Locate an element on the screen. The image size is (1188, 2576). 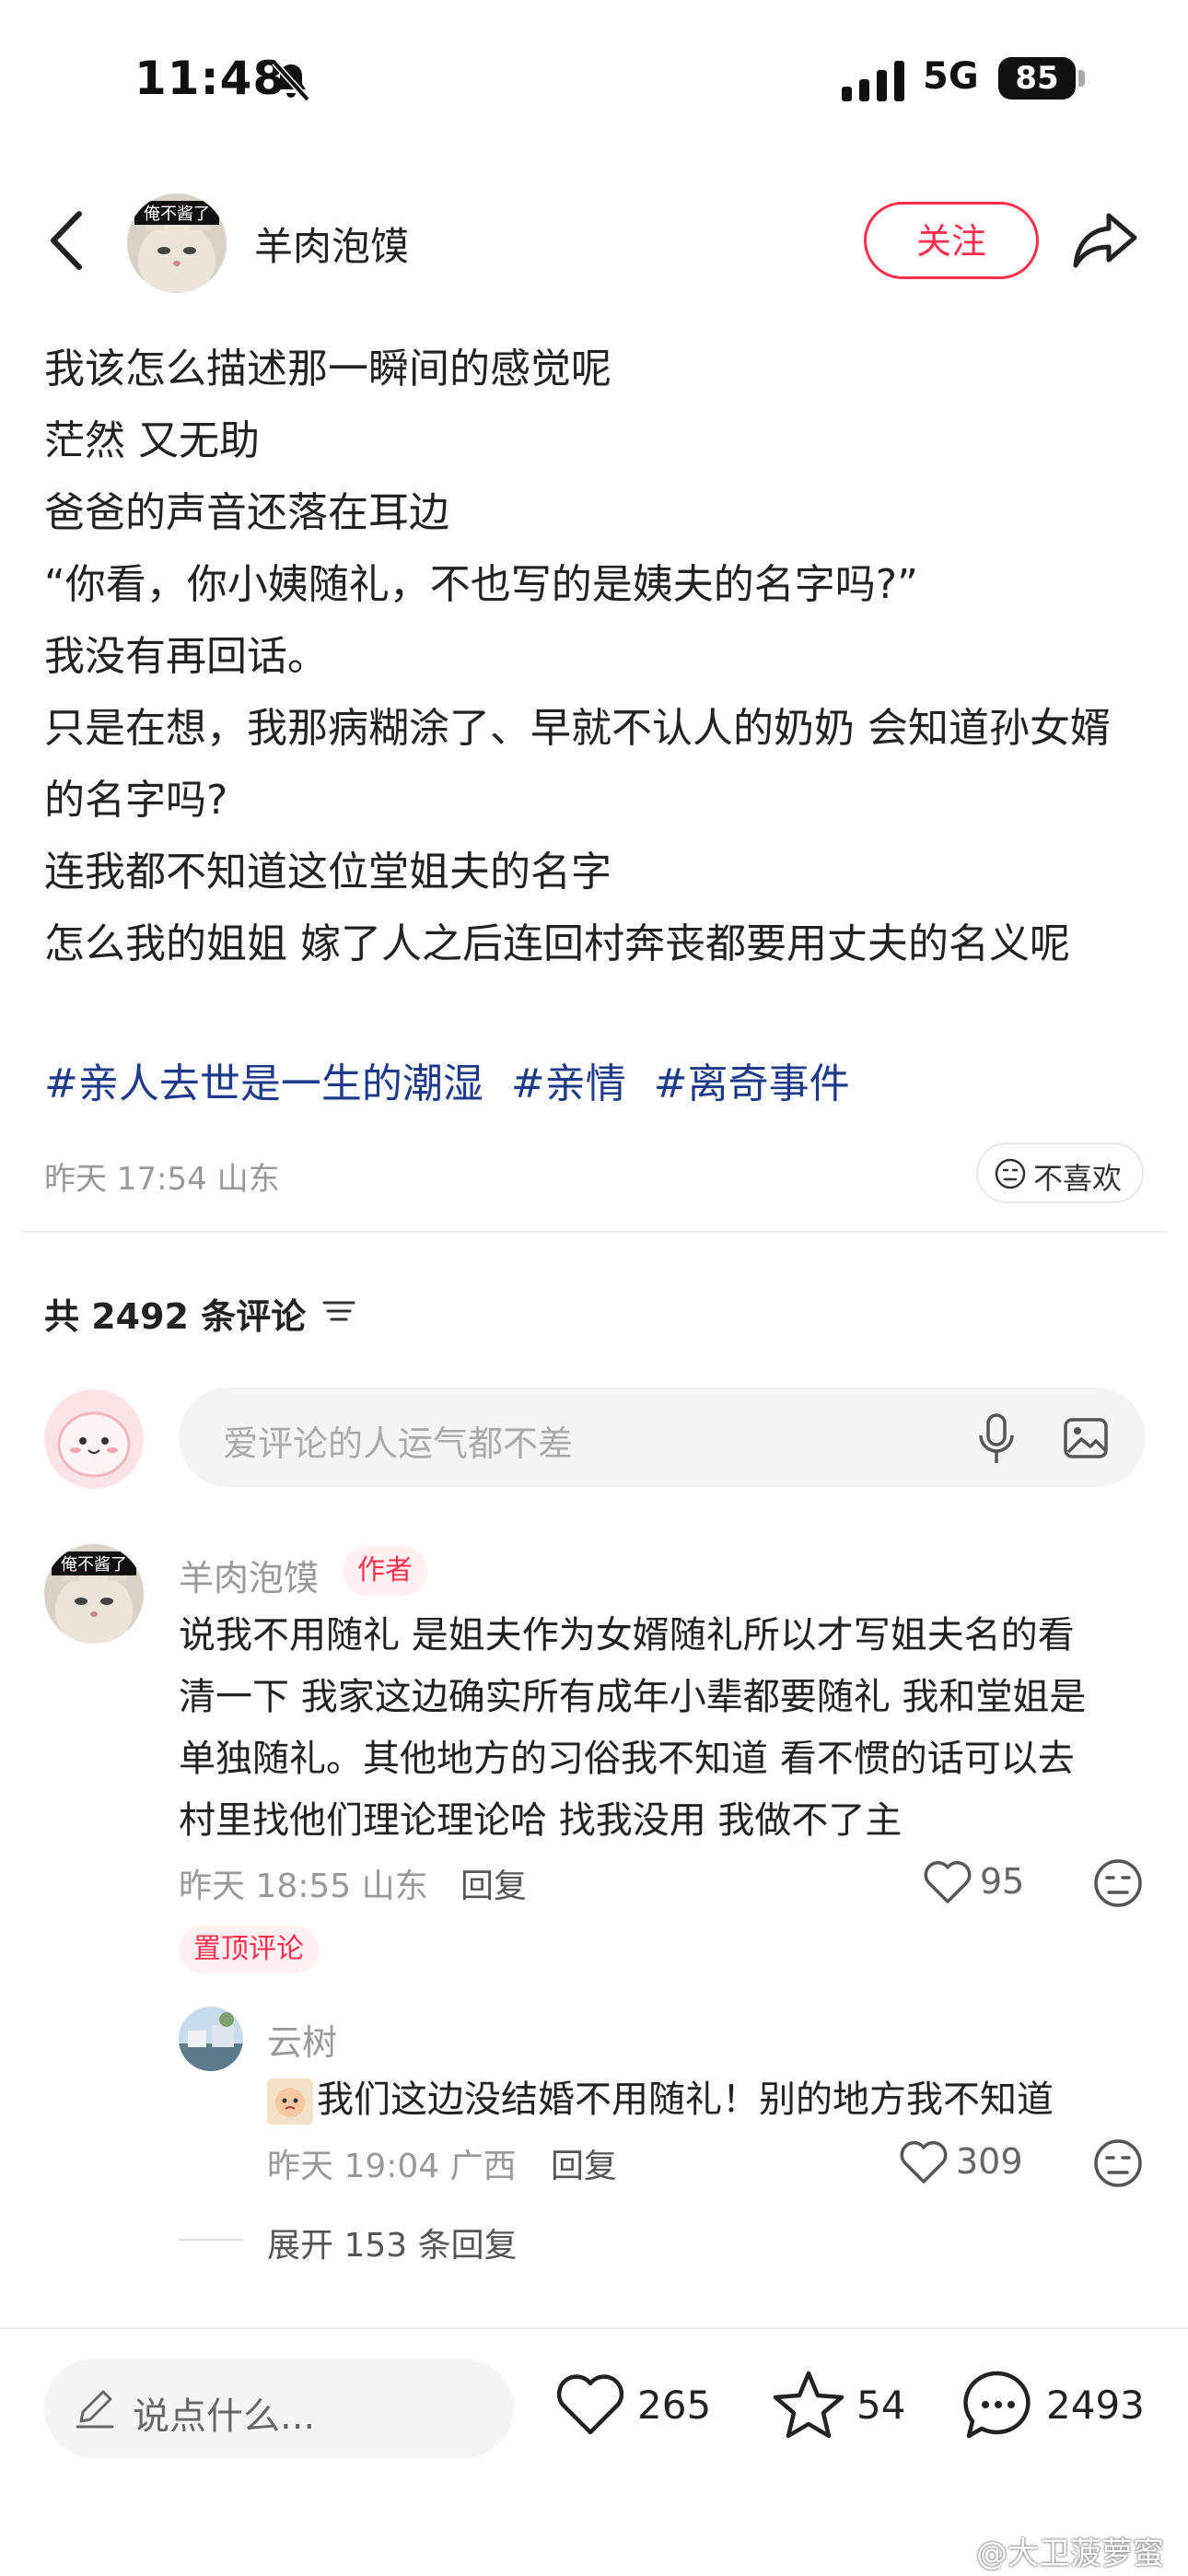
reply-meta: 昨天 19:04 广西 is located at coordinates (392, 2166).